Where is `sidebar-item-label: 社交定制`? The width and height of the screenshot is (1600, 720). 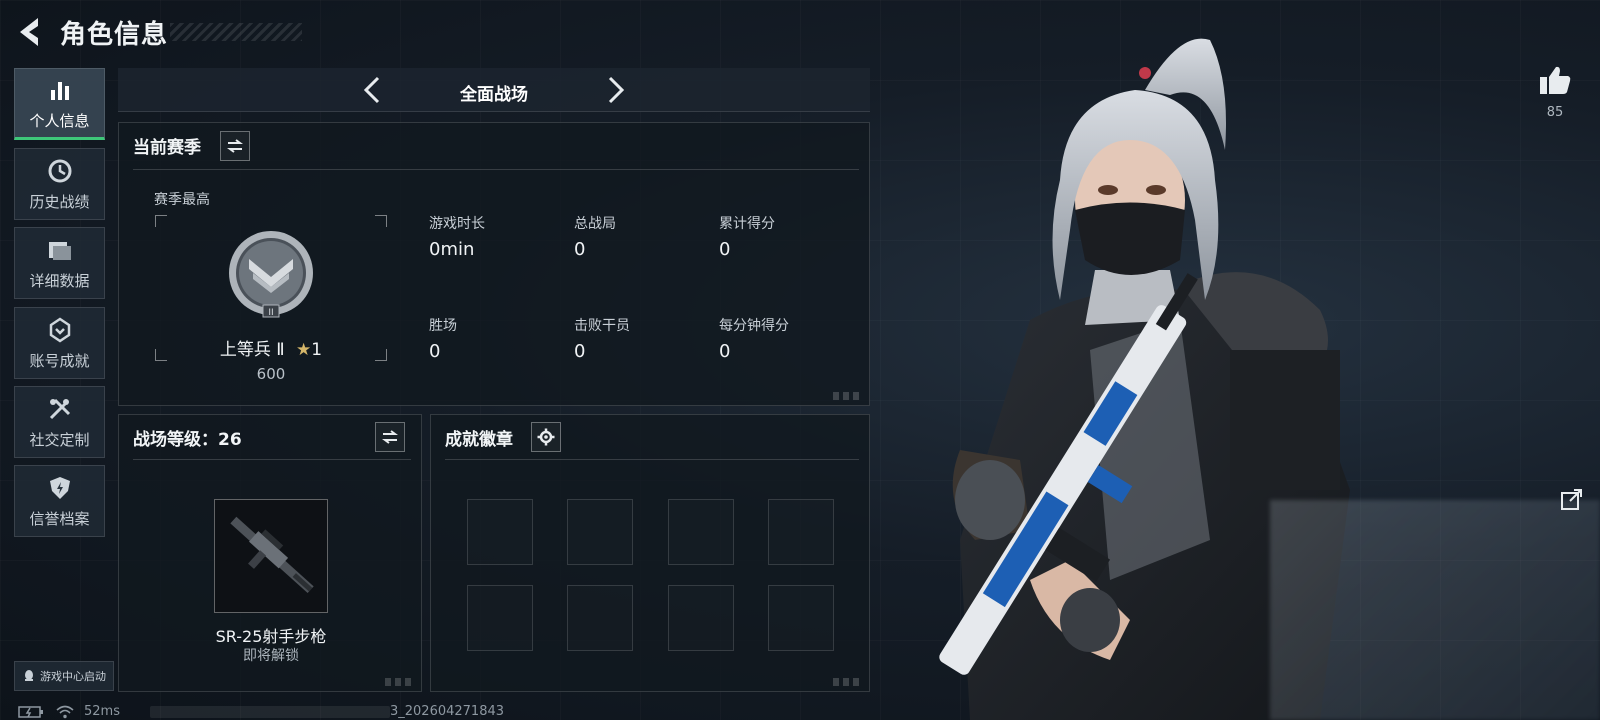 sidebar-item-label: 社交定制 is located at coordinates (59, 439).